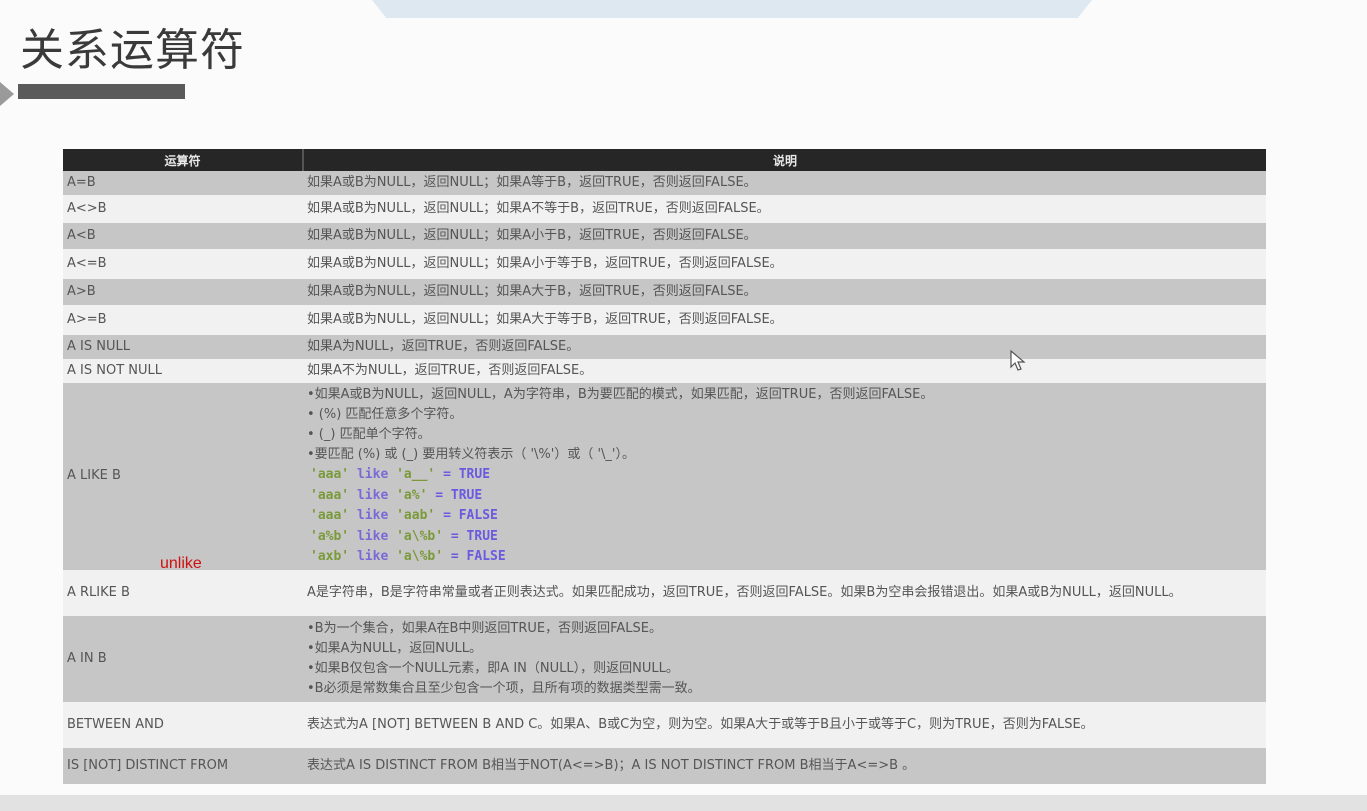  What do you see at coordinates (183, 160) in the screenshot?
I see `header-operator: 运算符` at bounding box center [183, 160].